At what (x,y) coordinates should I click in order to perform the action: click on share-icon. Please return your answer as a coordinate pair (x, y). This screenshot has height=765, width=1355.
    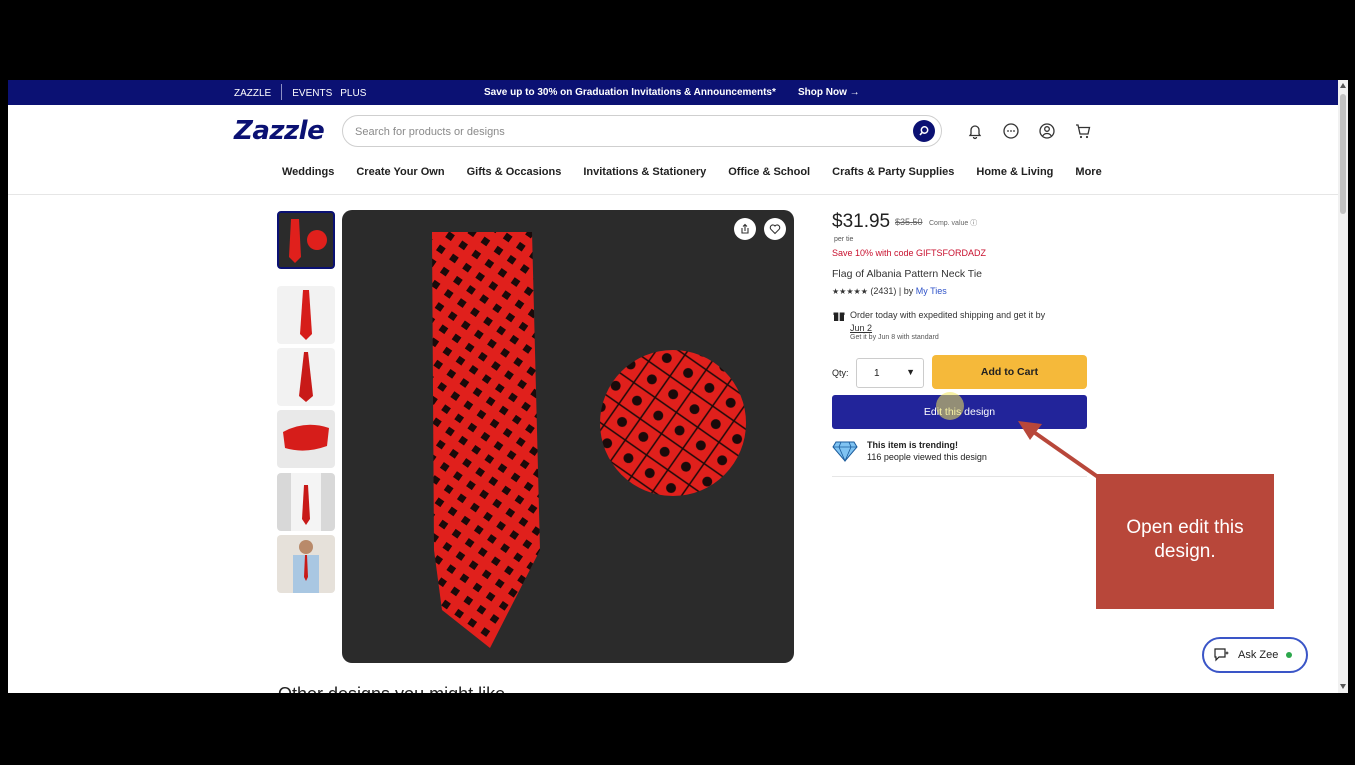
    Looking at the image, I should click on (745, 228).